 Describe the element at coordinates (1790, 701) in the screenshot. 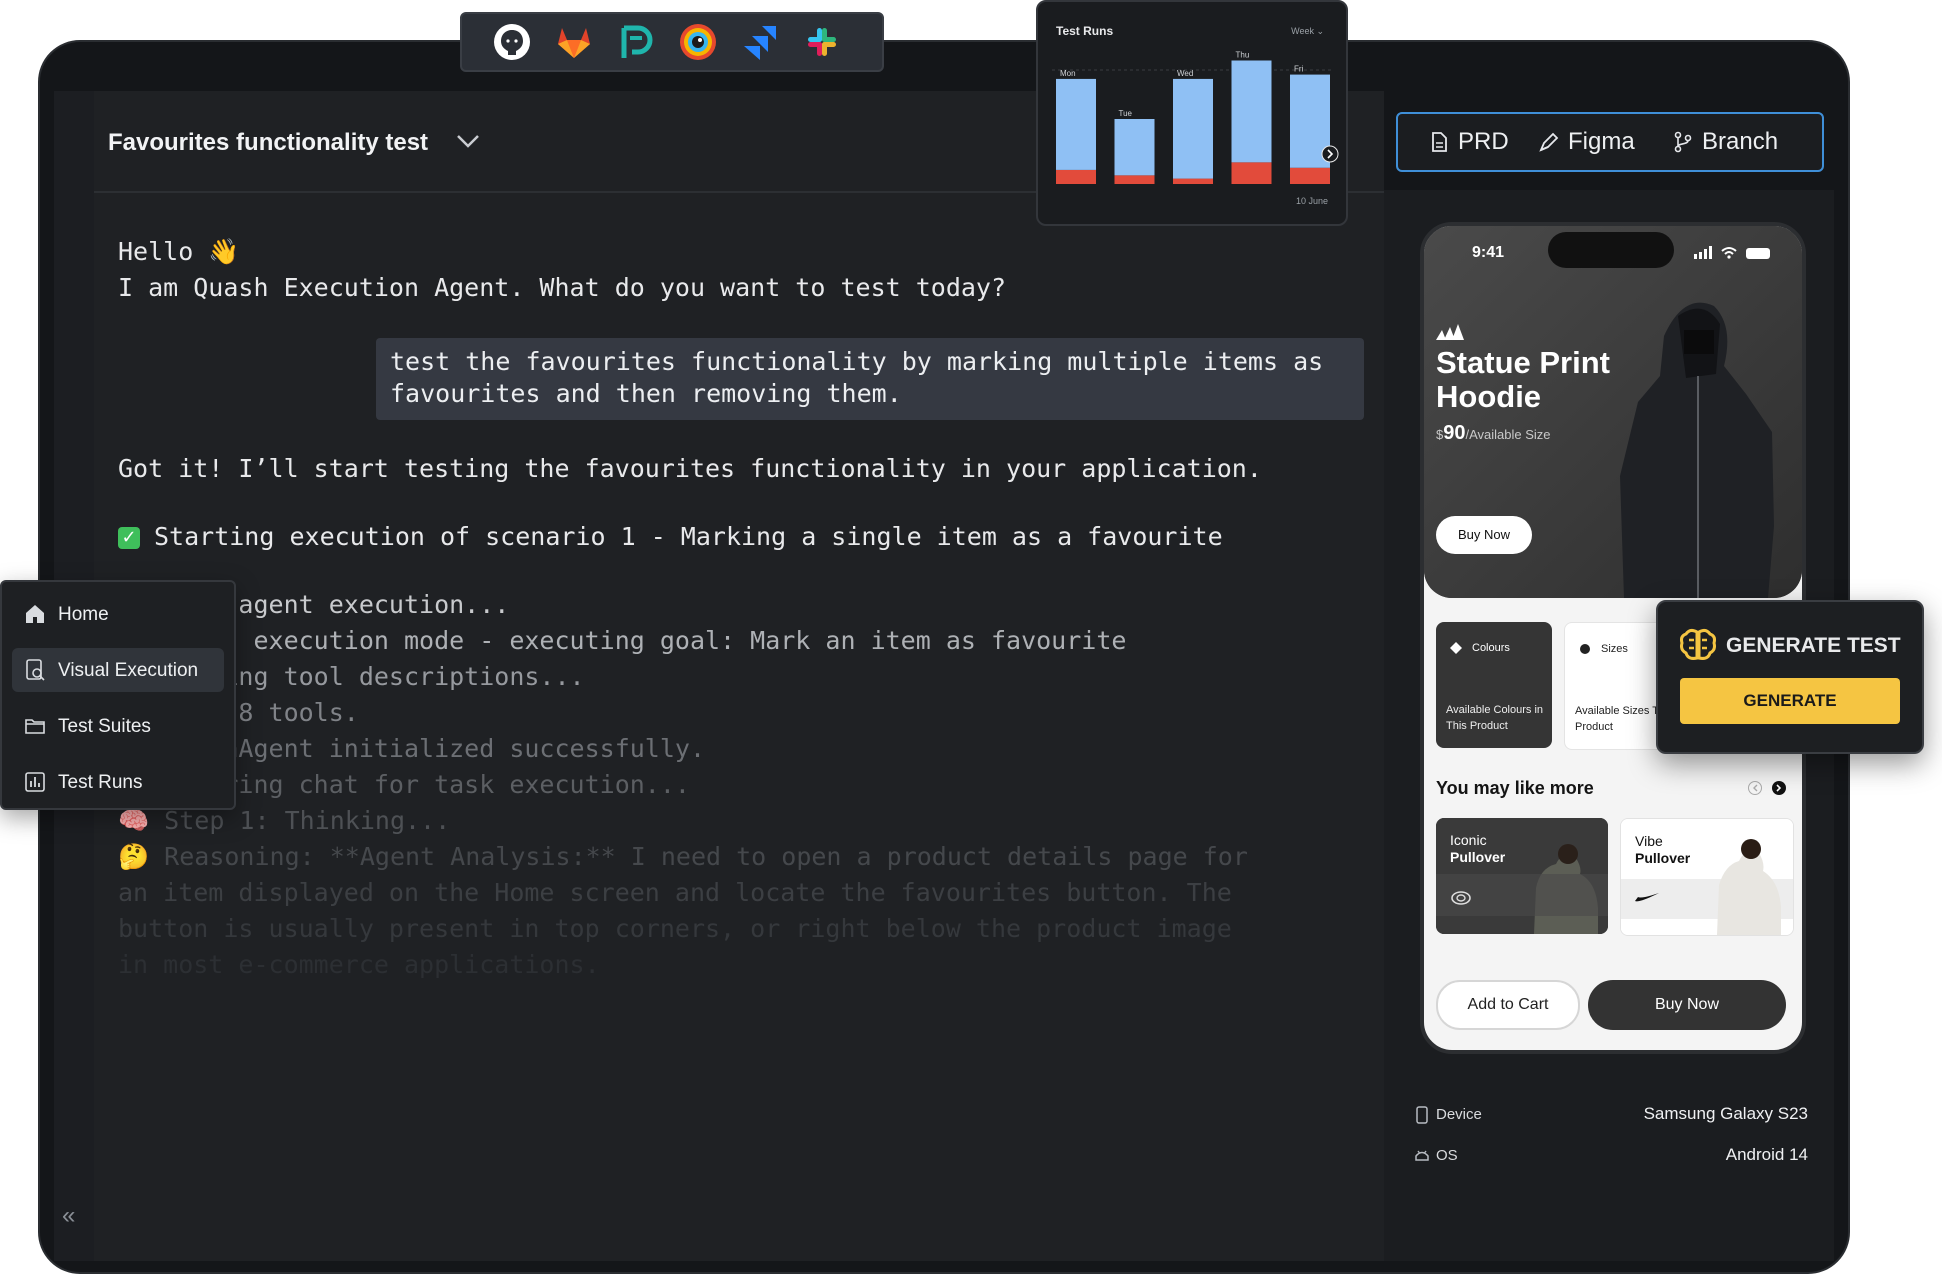

I see `generate-button: GENERATE` at that location.